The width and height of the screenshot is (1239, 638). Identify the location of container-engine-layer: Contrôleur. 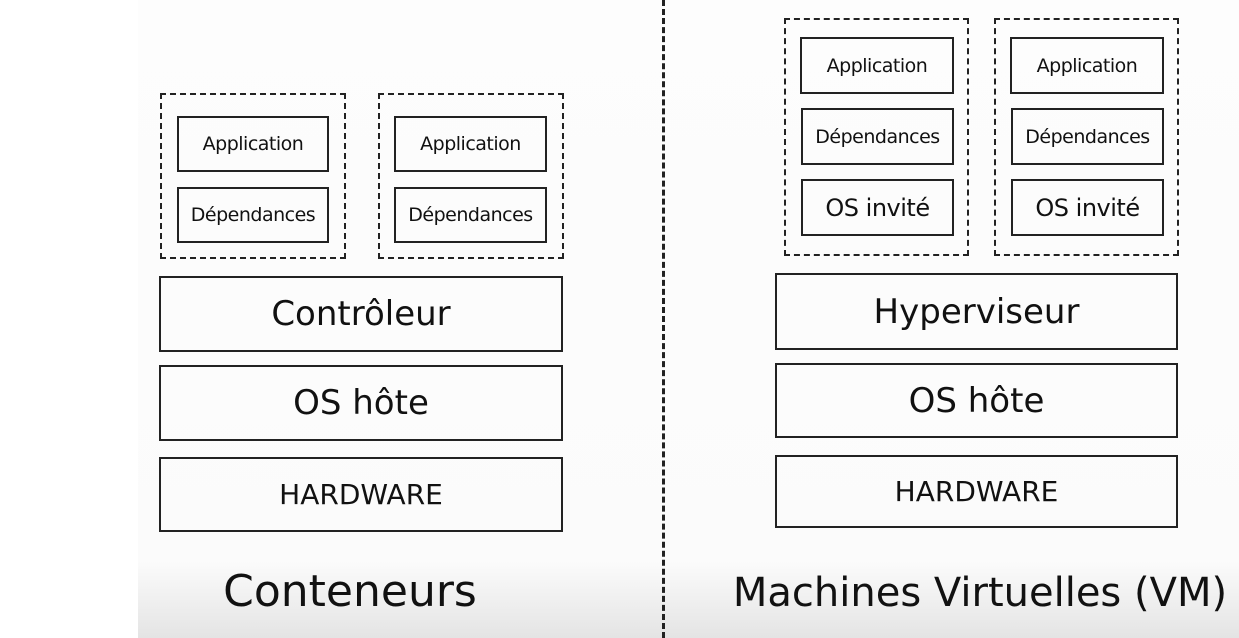
(361, 314).